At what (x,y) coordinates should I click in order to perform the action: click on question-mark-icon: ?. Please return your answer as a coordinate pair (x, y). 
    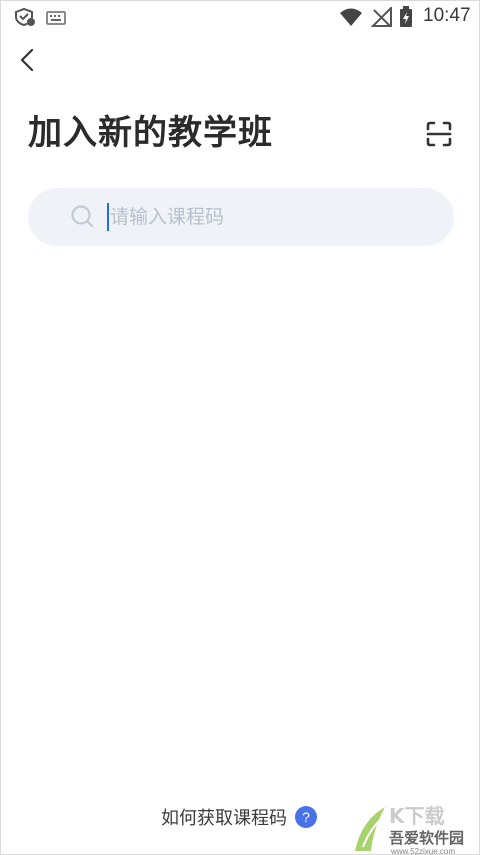
    Looking at the image, I should click on (306, 817).